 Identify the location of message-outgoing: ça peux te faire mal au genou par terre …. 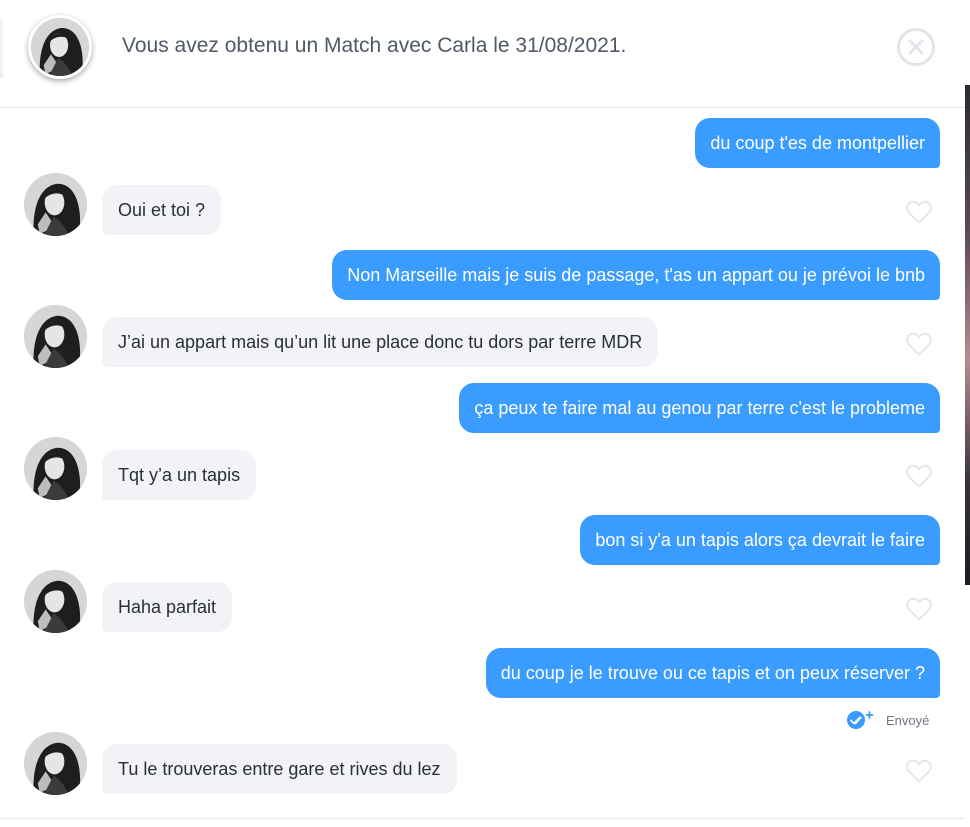
(699, 408).